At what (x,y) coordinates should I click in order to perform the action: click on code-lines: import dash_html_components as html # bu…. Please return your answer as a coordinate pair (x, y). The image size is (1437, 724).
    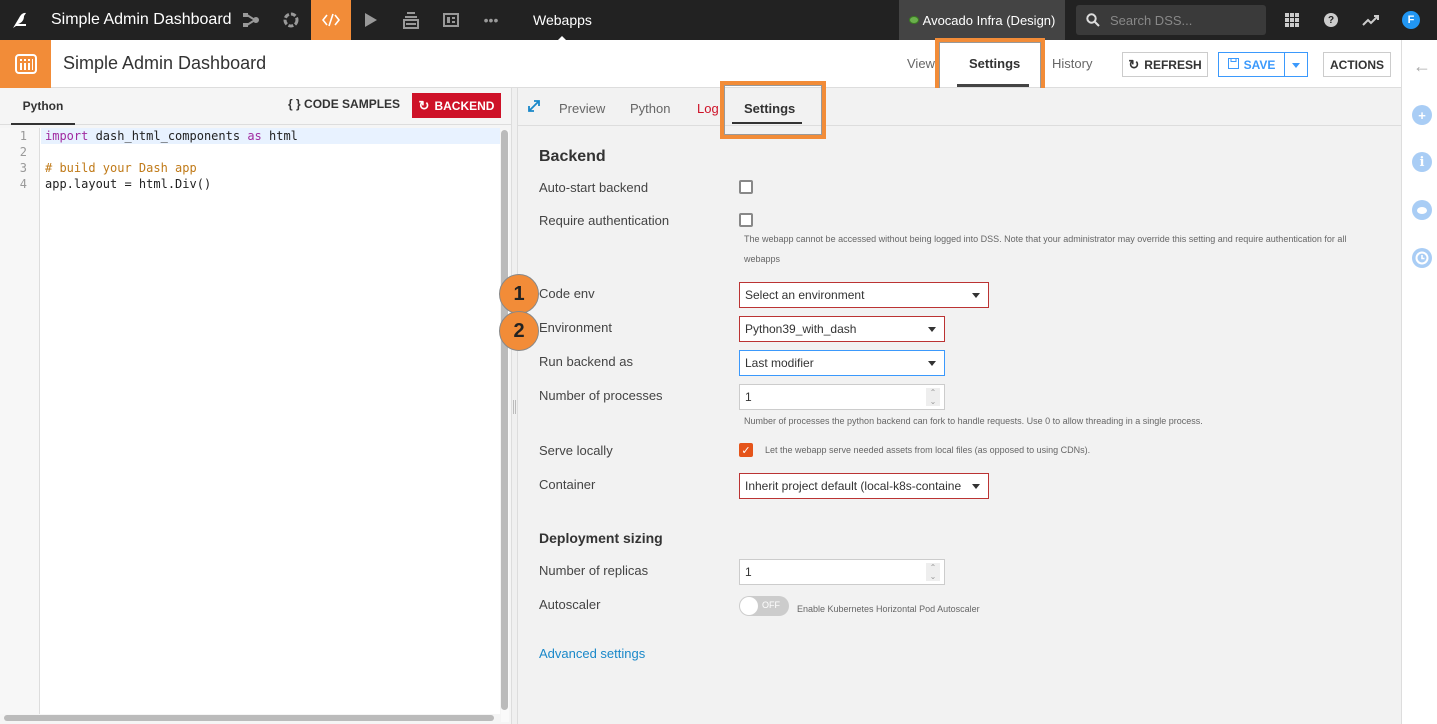
    Looking at the image, I should click on (270, 160).